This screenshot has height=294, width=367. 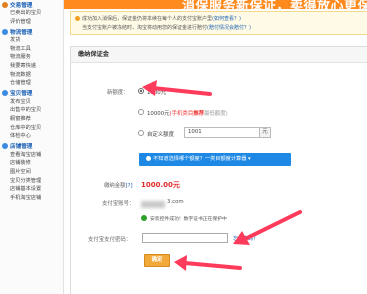 I want to click on payment-password-input, so click(x=185, y=238).